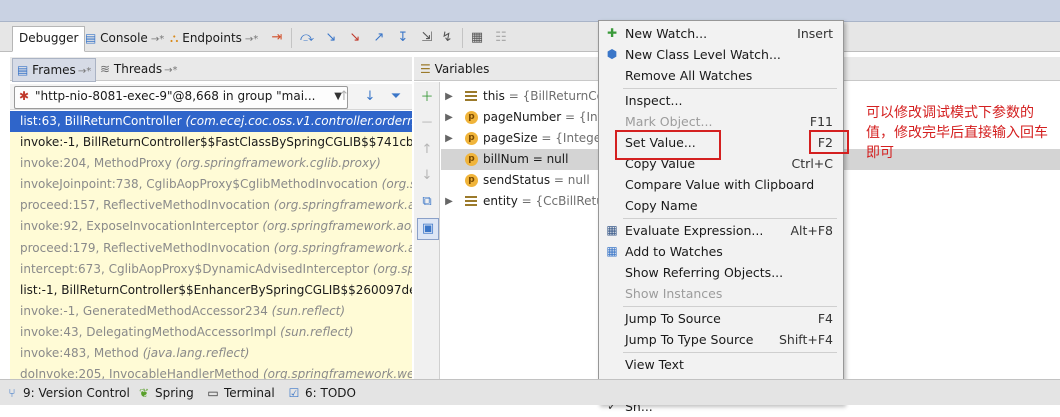  What do you see at coordinates (500, 201) in the screenshot?
I see `variable-name: entity` at bounding box center [500, 201].